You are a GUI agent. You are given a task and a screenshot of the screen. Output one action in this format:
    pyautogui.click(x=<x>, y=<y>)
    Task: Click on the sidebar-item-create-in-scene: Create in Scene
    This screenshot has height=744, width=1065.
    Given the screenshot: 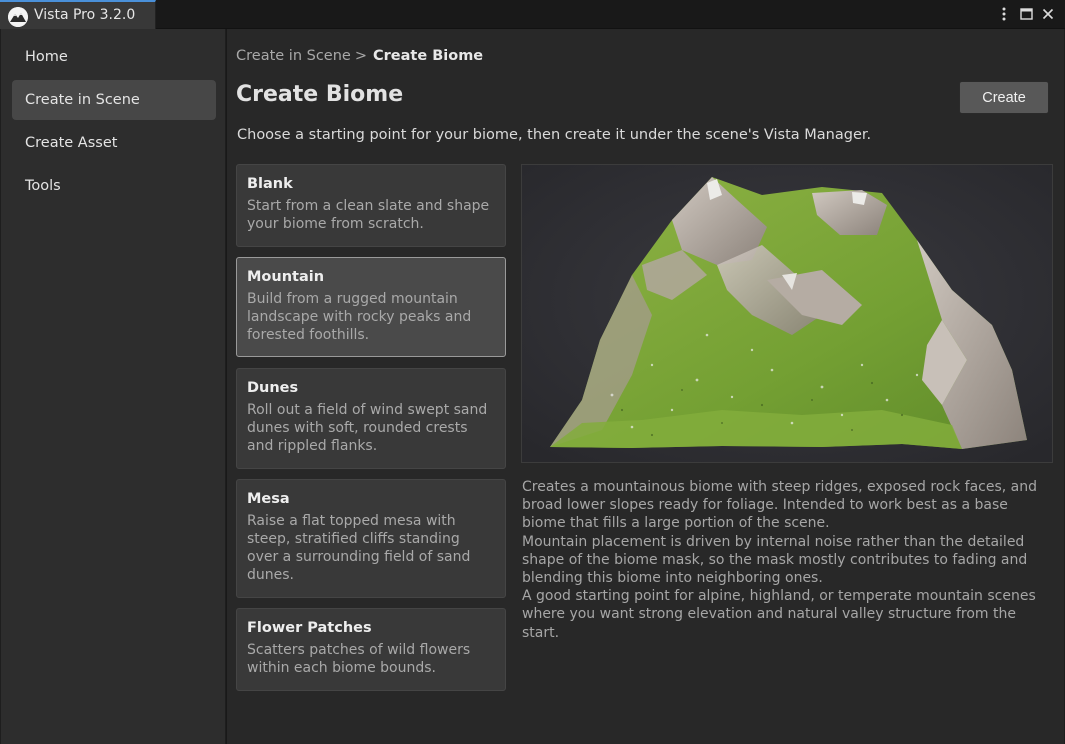 What is the action you would take?
    pyautogui.click(x=114, y=100)
    